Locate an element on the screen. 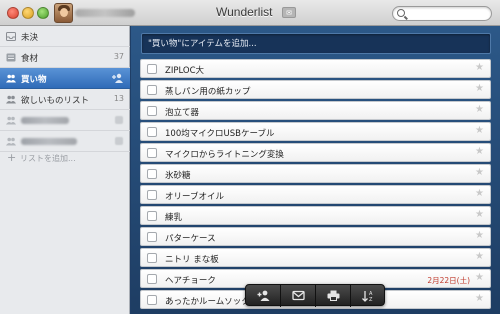  task-row: 練乳 ★ is located at coordinates (315, 215).